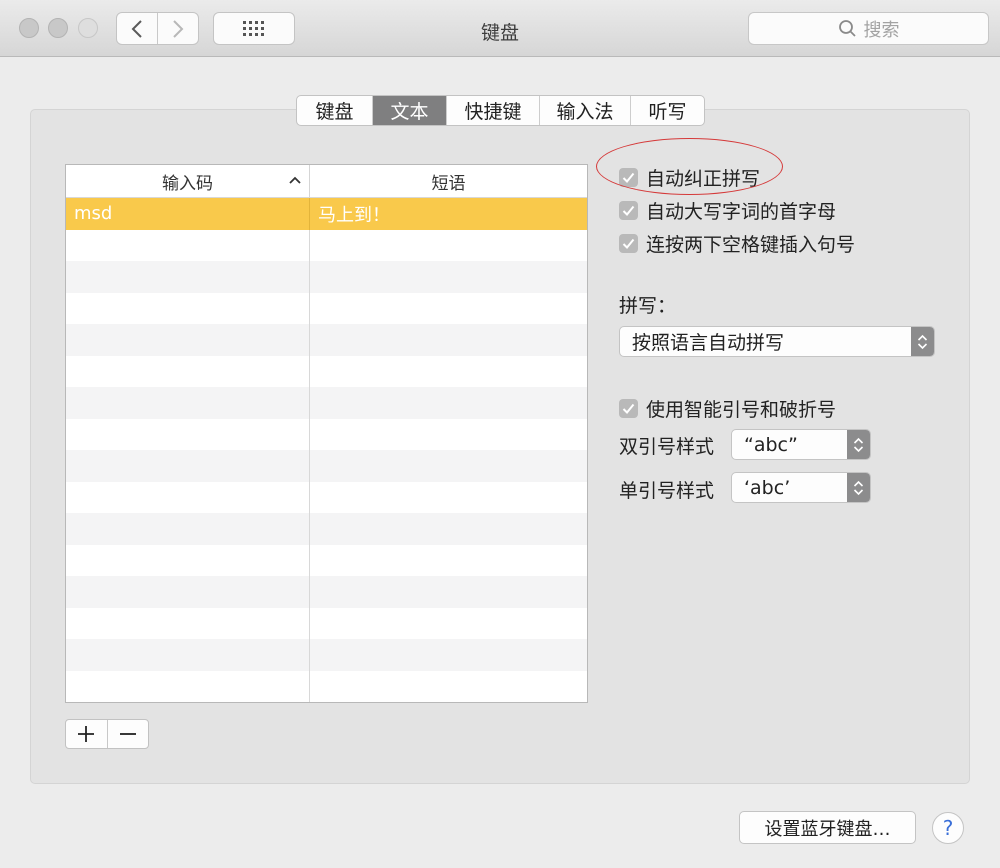  What do you see at coordinates (492, 110) in the screenshot?
I see `tab-shortcuts: 快捷键` at bounding box center [492, 110].